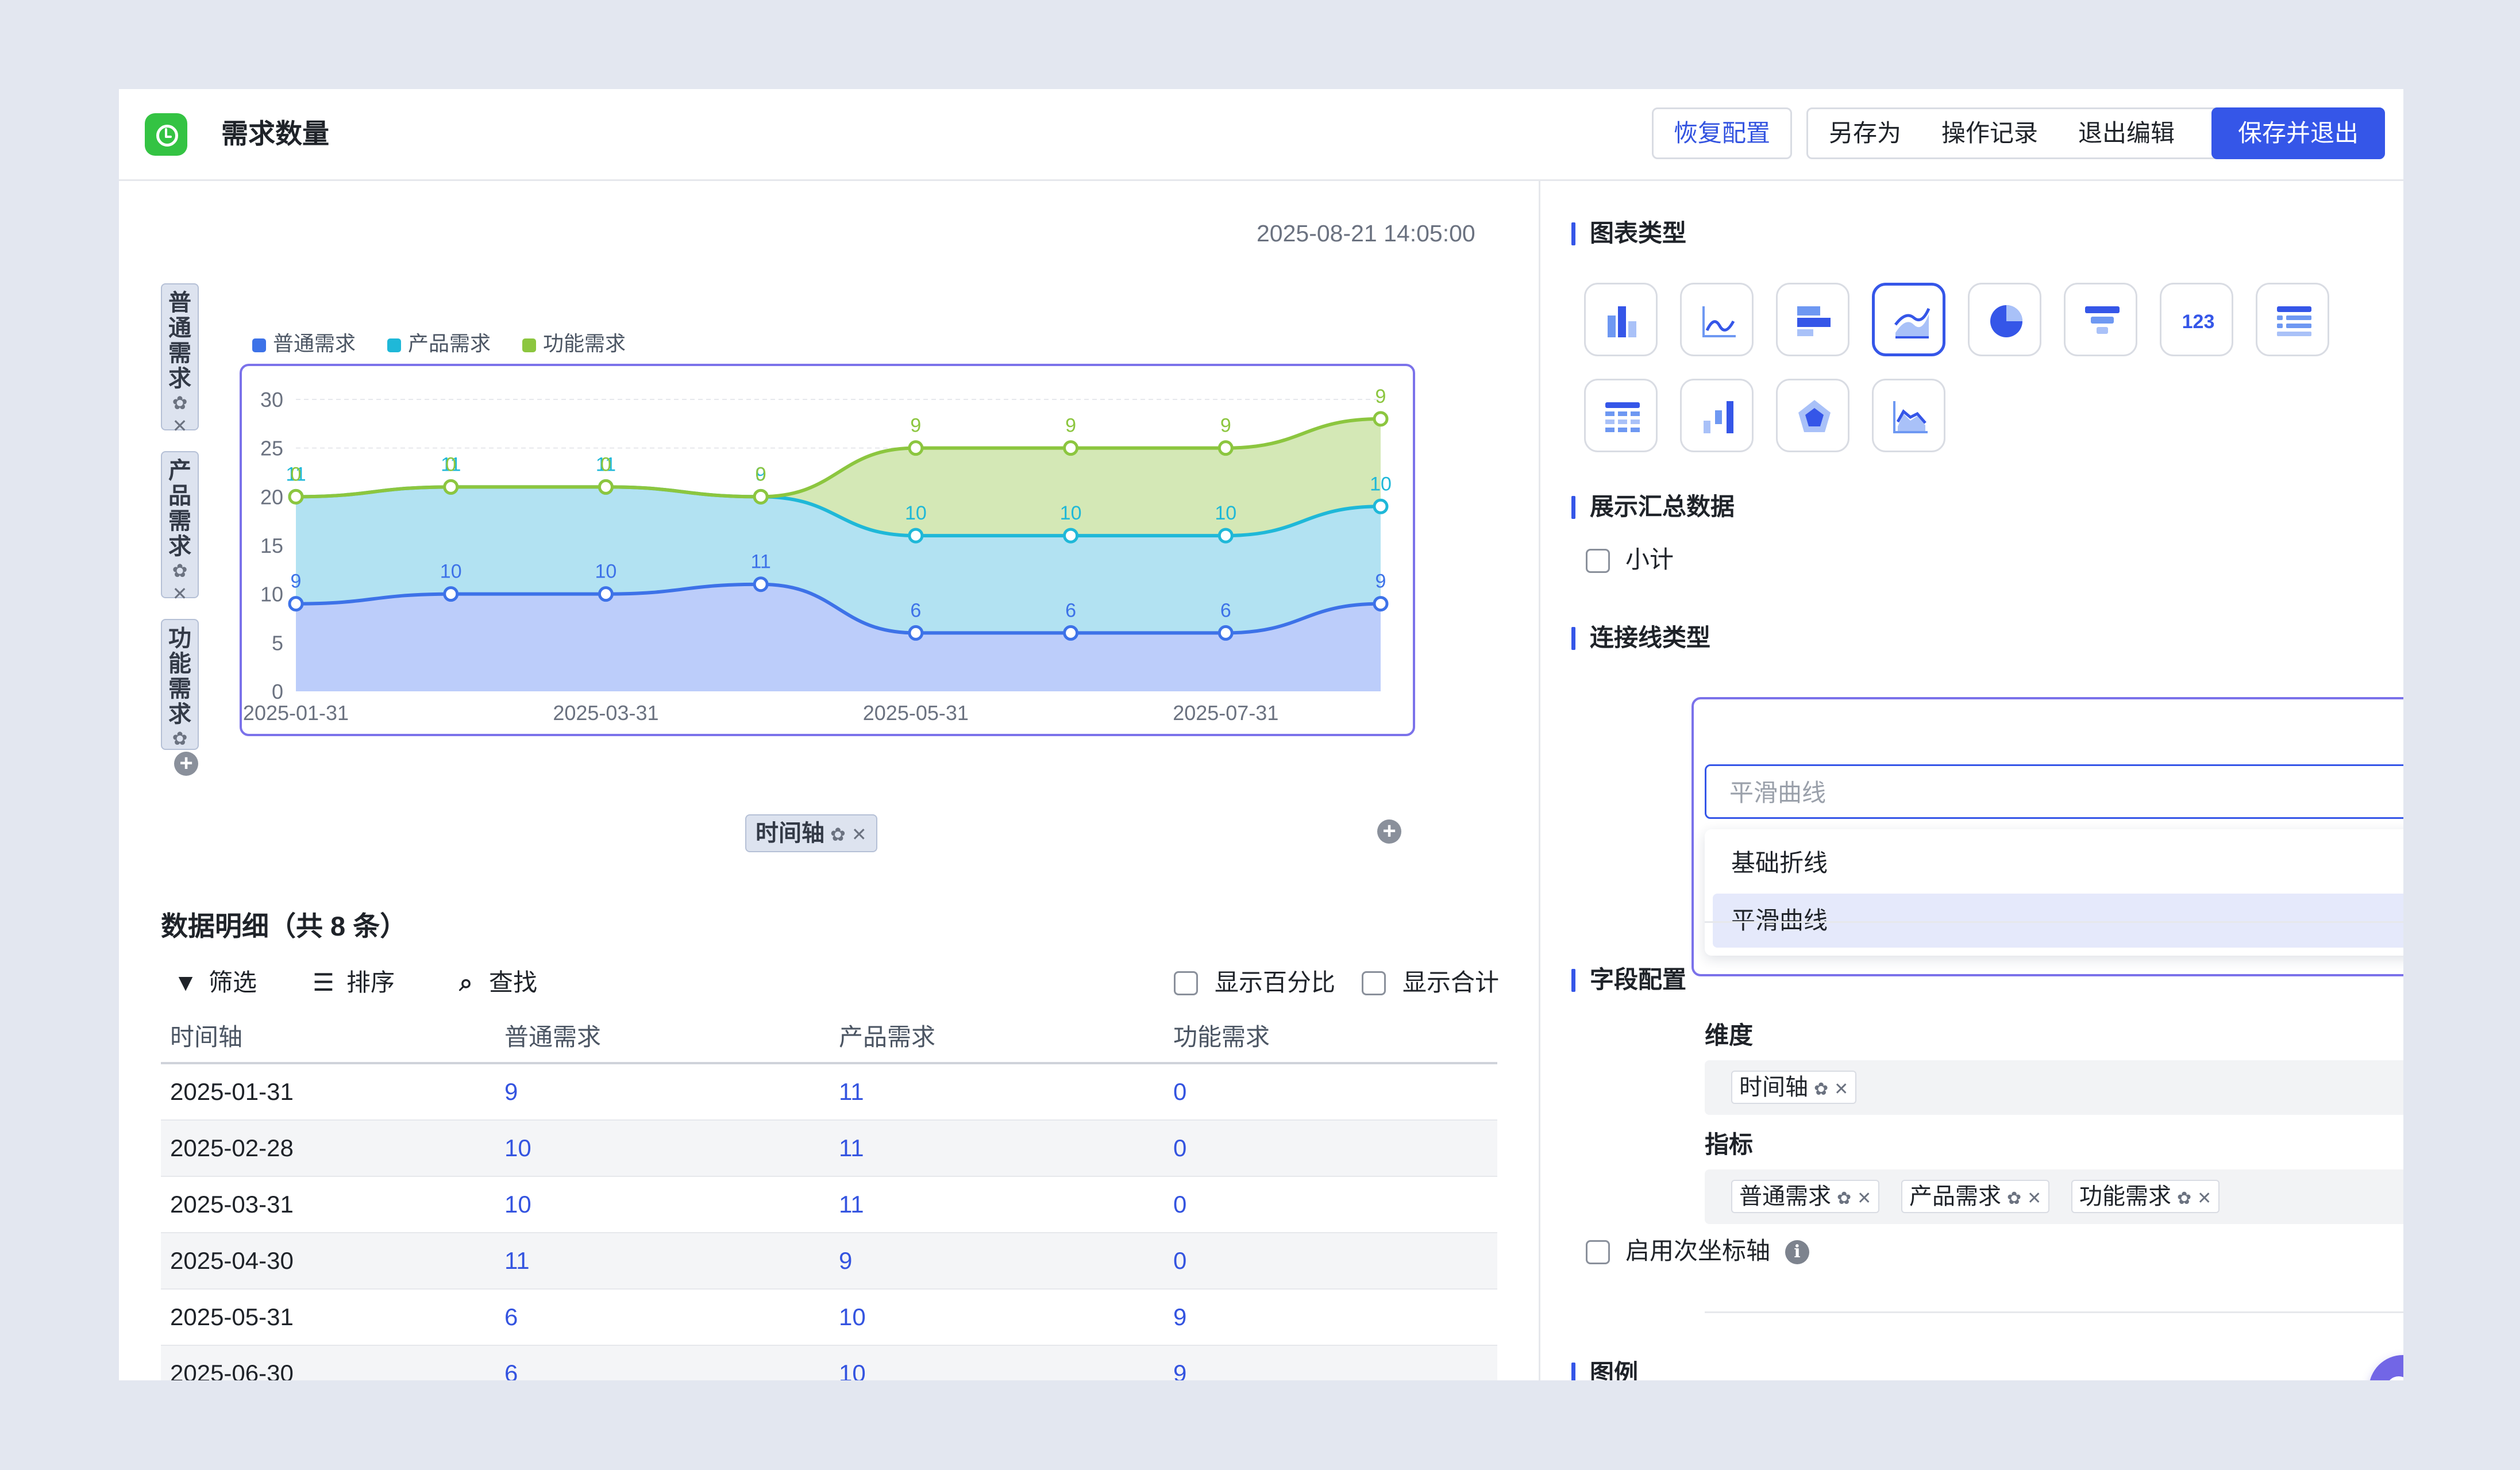 The image size is (2520, 1470). I want to click on number-card-type-button: 123, so click(2197, 319).